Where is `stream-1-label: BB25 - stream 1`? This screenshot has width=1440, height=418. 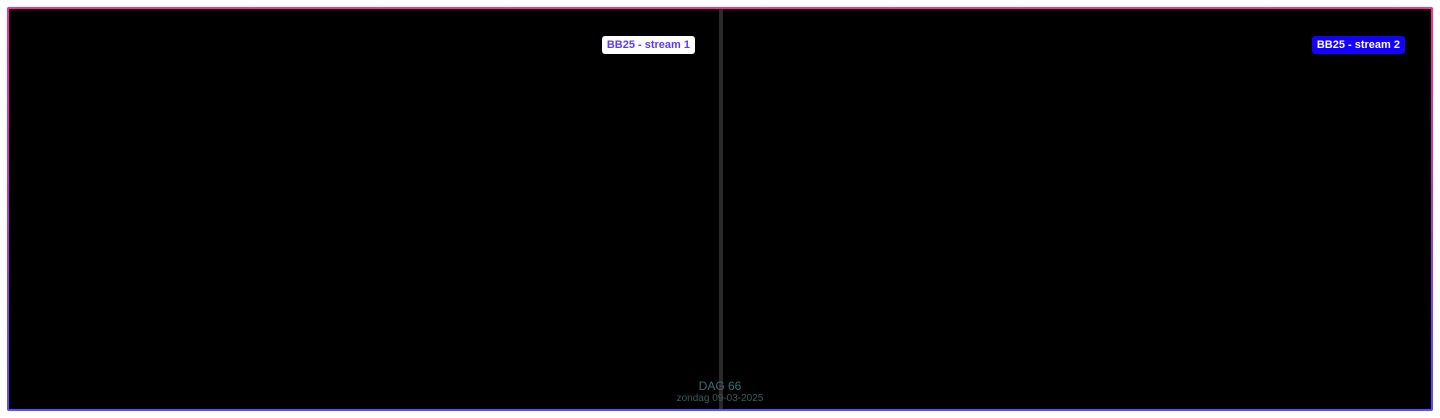
stream-1-label: BB25 - stream 1 is located at coordinates (648, 45).